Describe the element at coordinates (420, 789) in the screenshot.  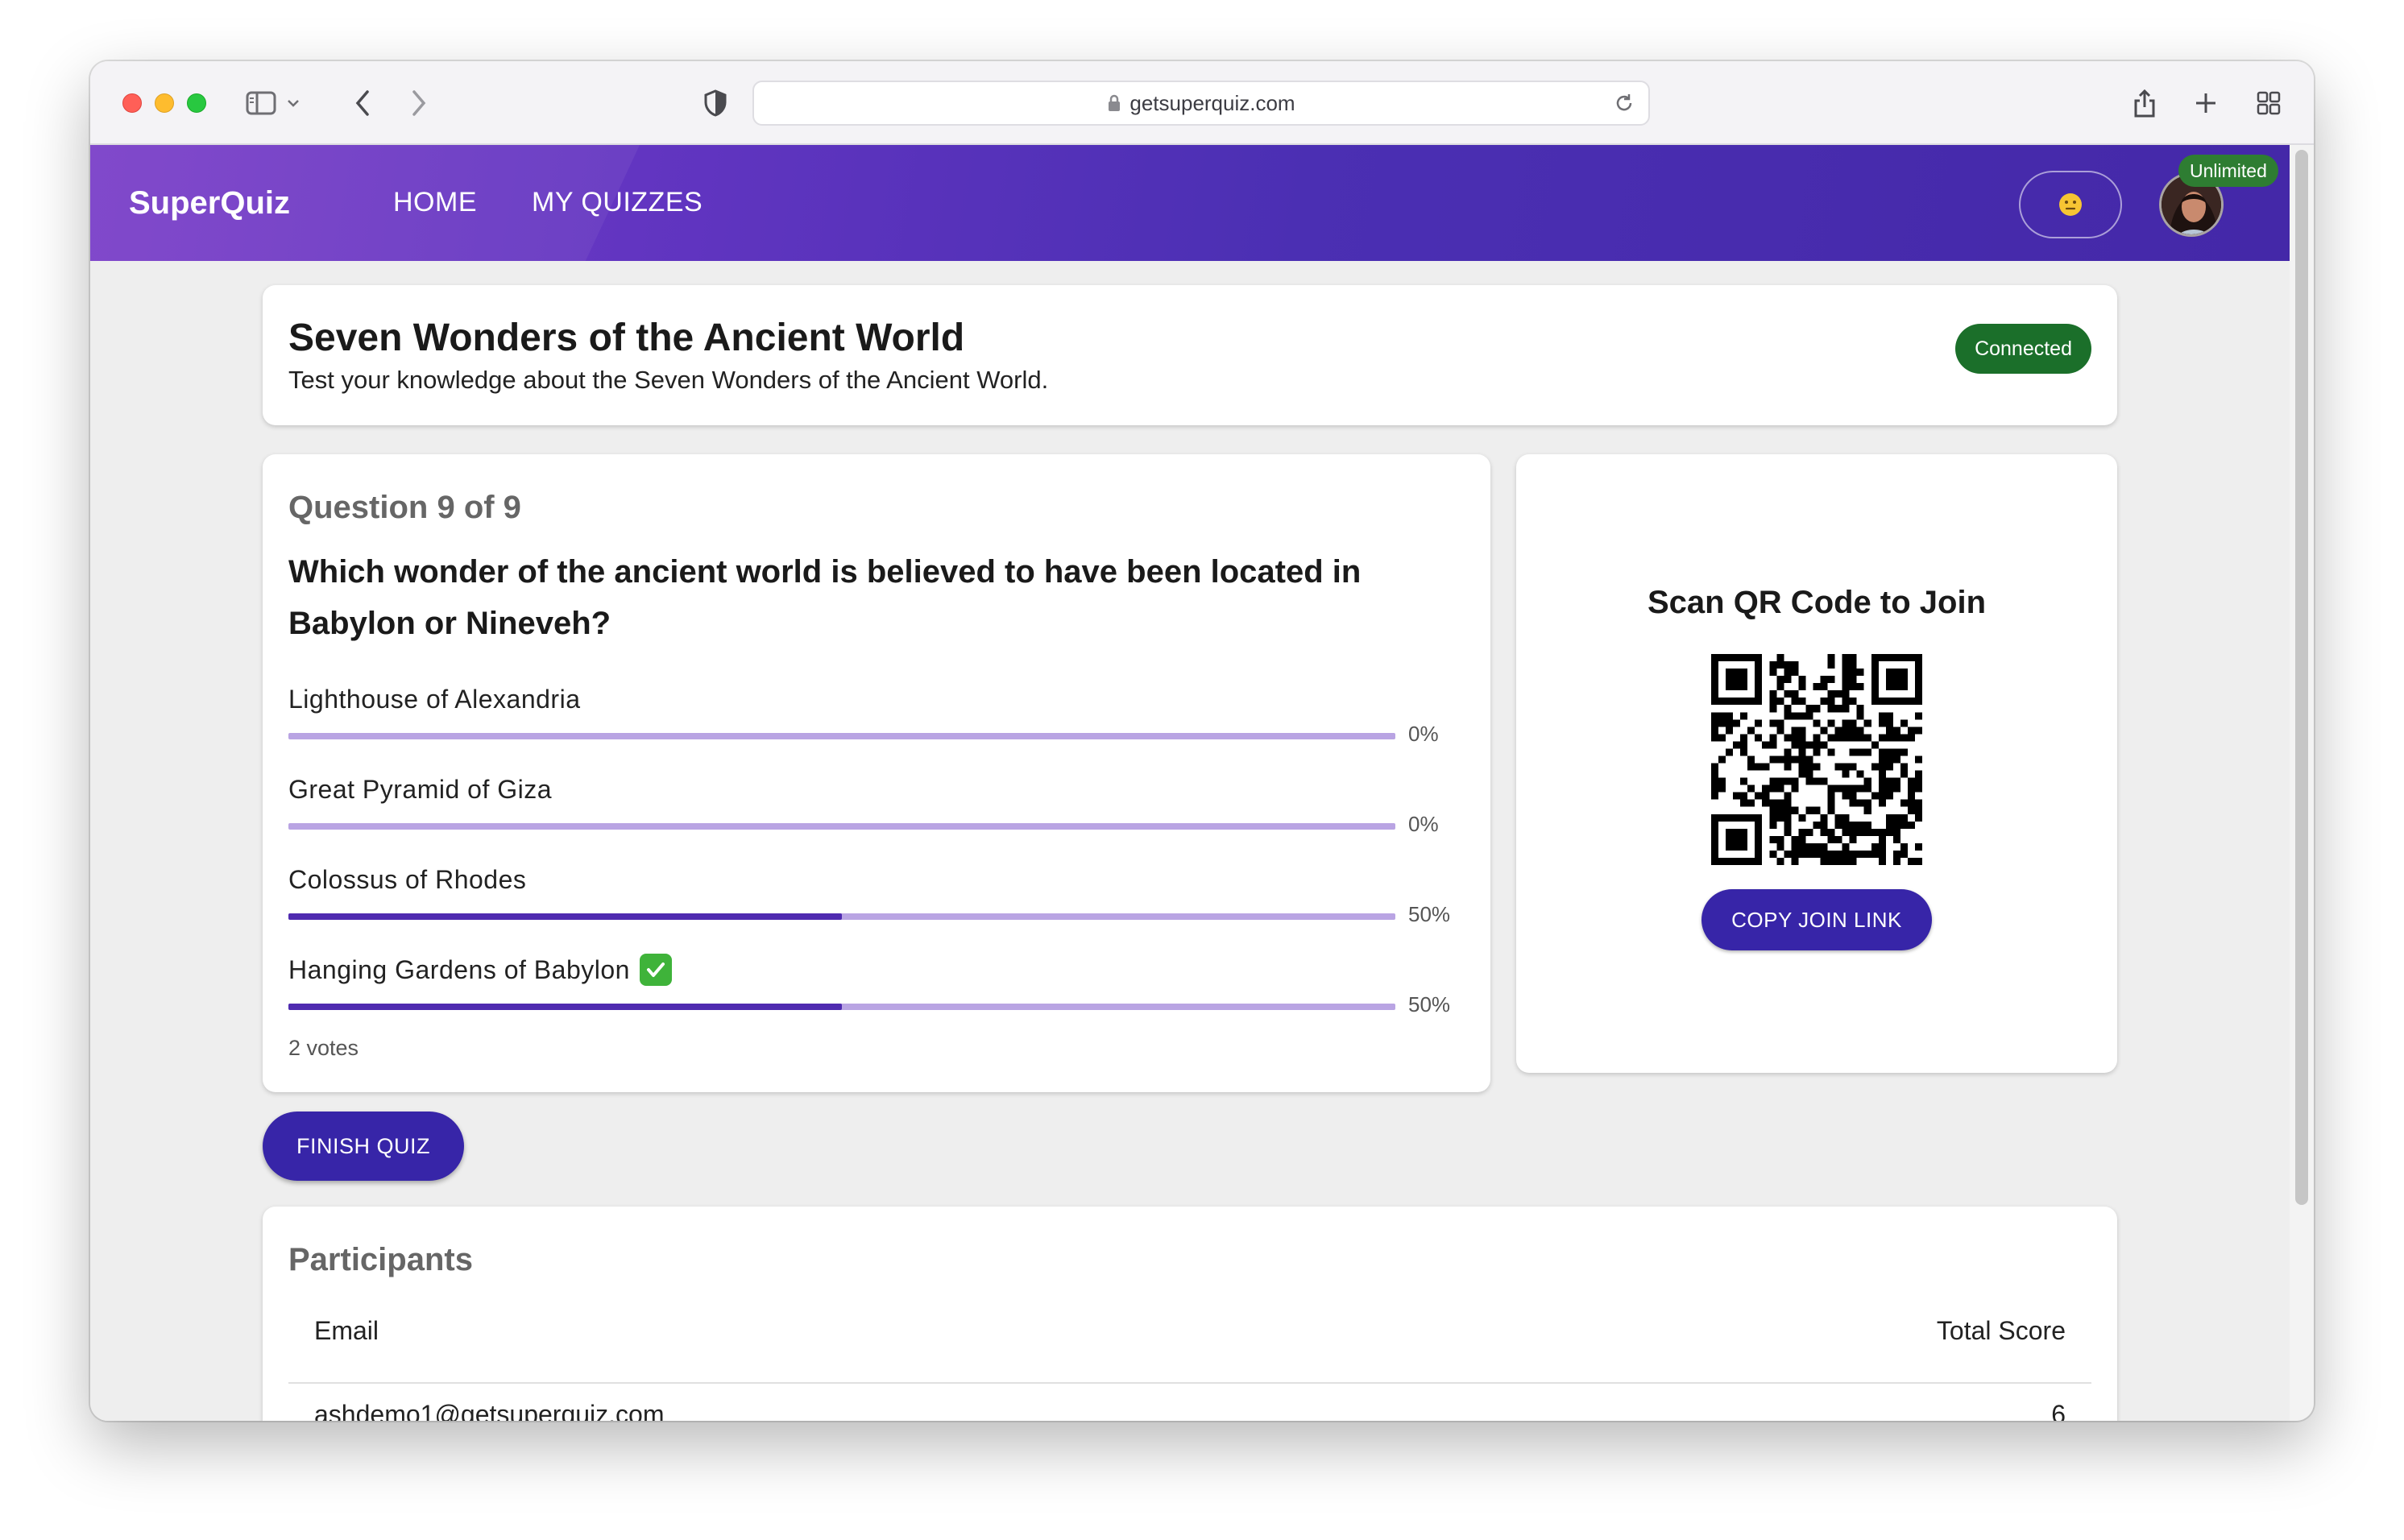
I see `answer-option-label: Great Pyramid of Giza` at that location.